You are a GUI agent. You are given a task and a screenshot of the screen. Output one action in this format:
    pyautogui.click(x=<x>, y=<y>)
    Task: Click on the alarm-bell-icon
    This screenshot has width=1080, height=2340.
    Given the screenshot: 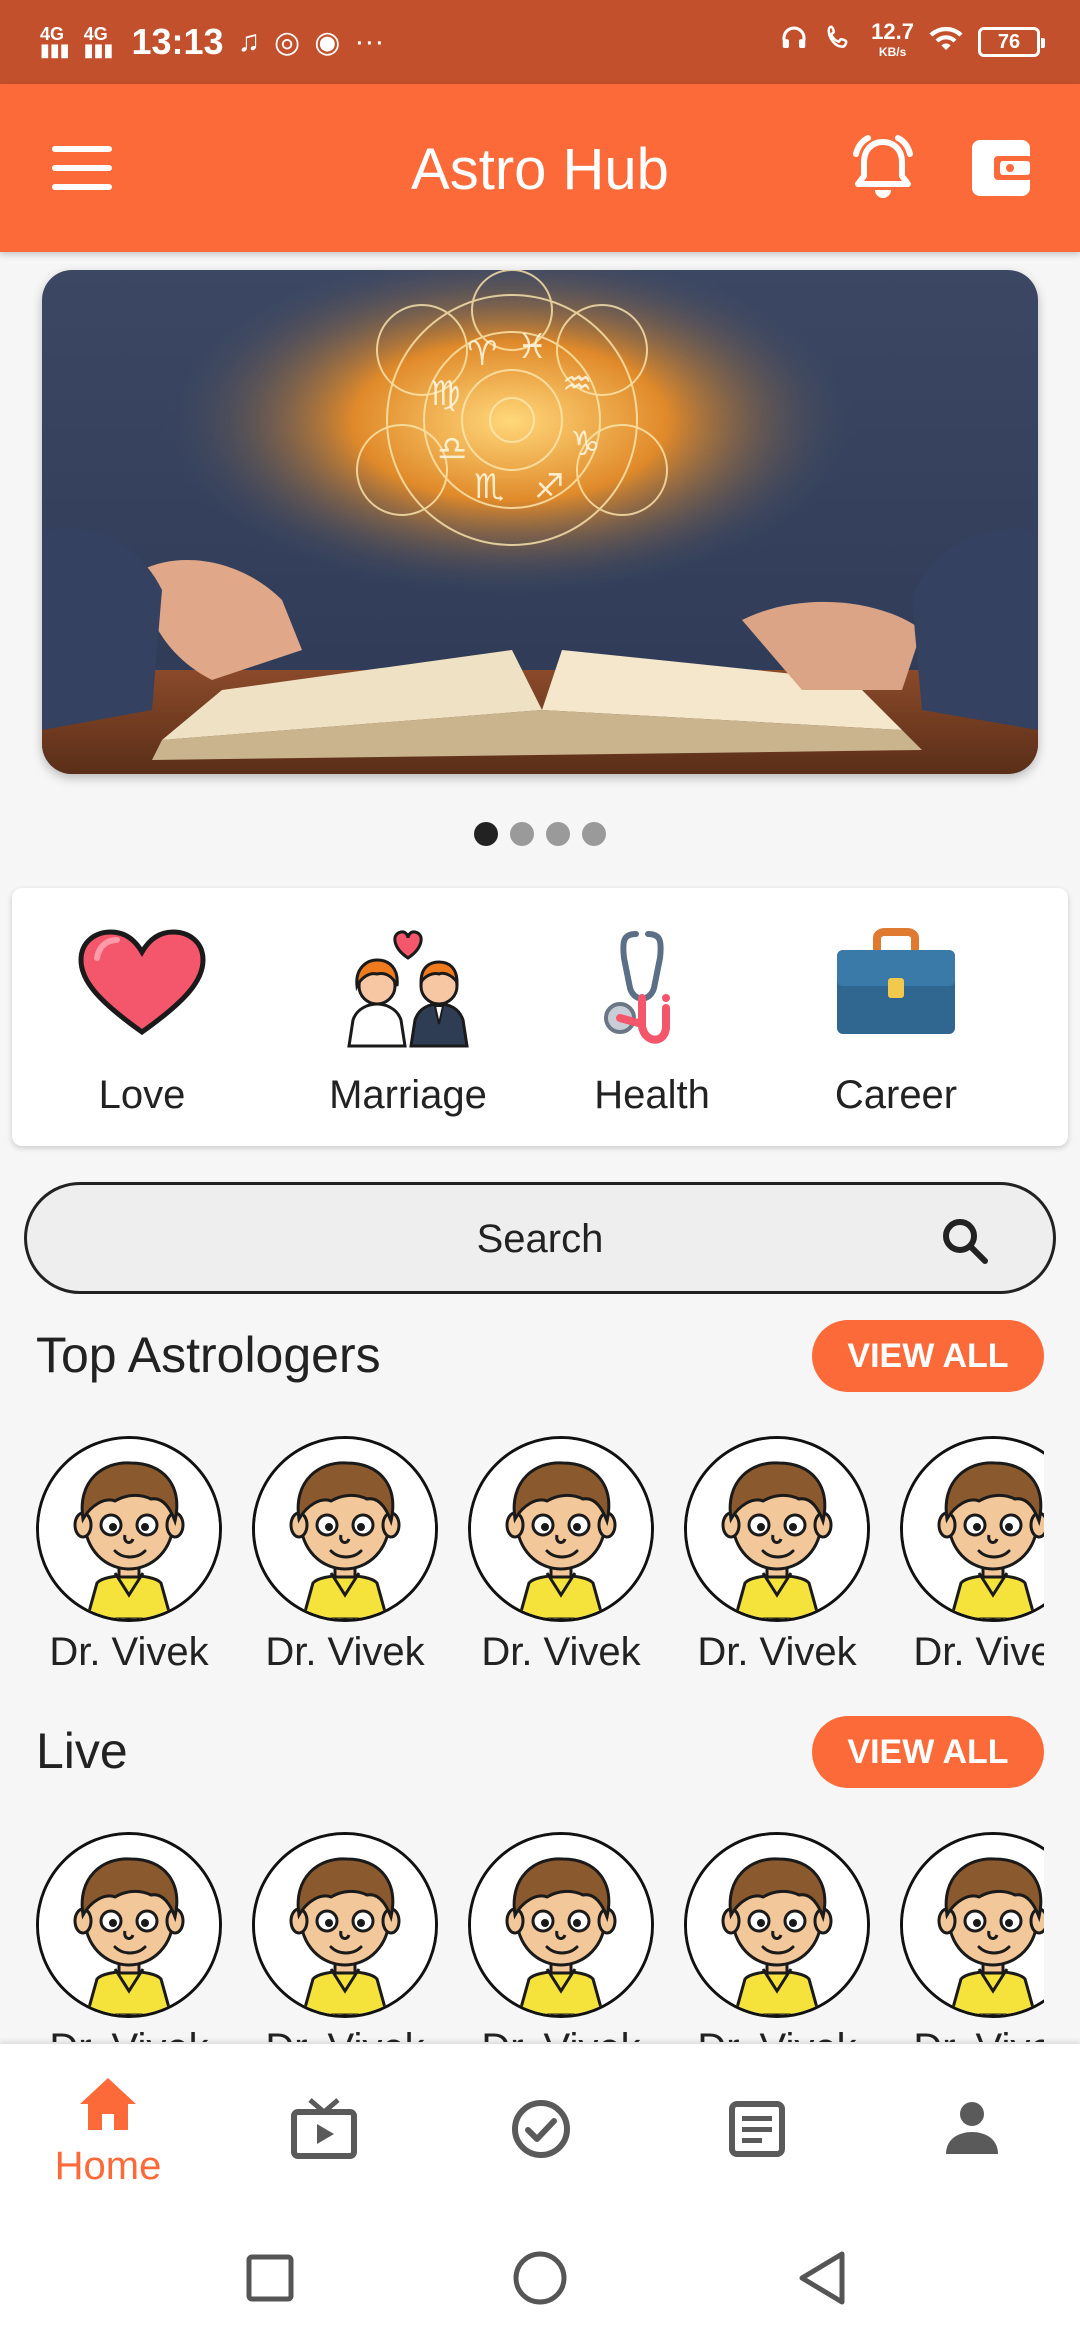 What is the action you would take?
    pyautogui.click(x=883, y=166)
    